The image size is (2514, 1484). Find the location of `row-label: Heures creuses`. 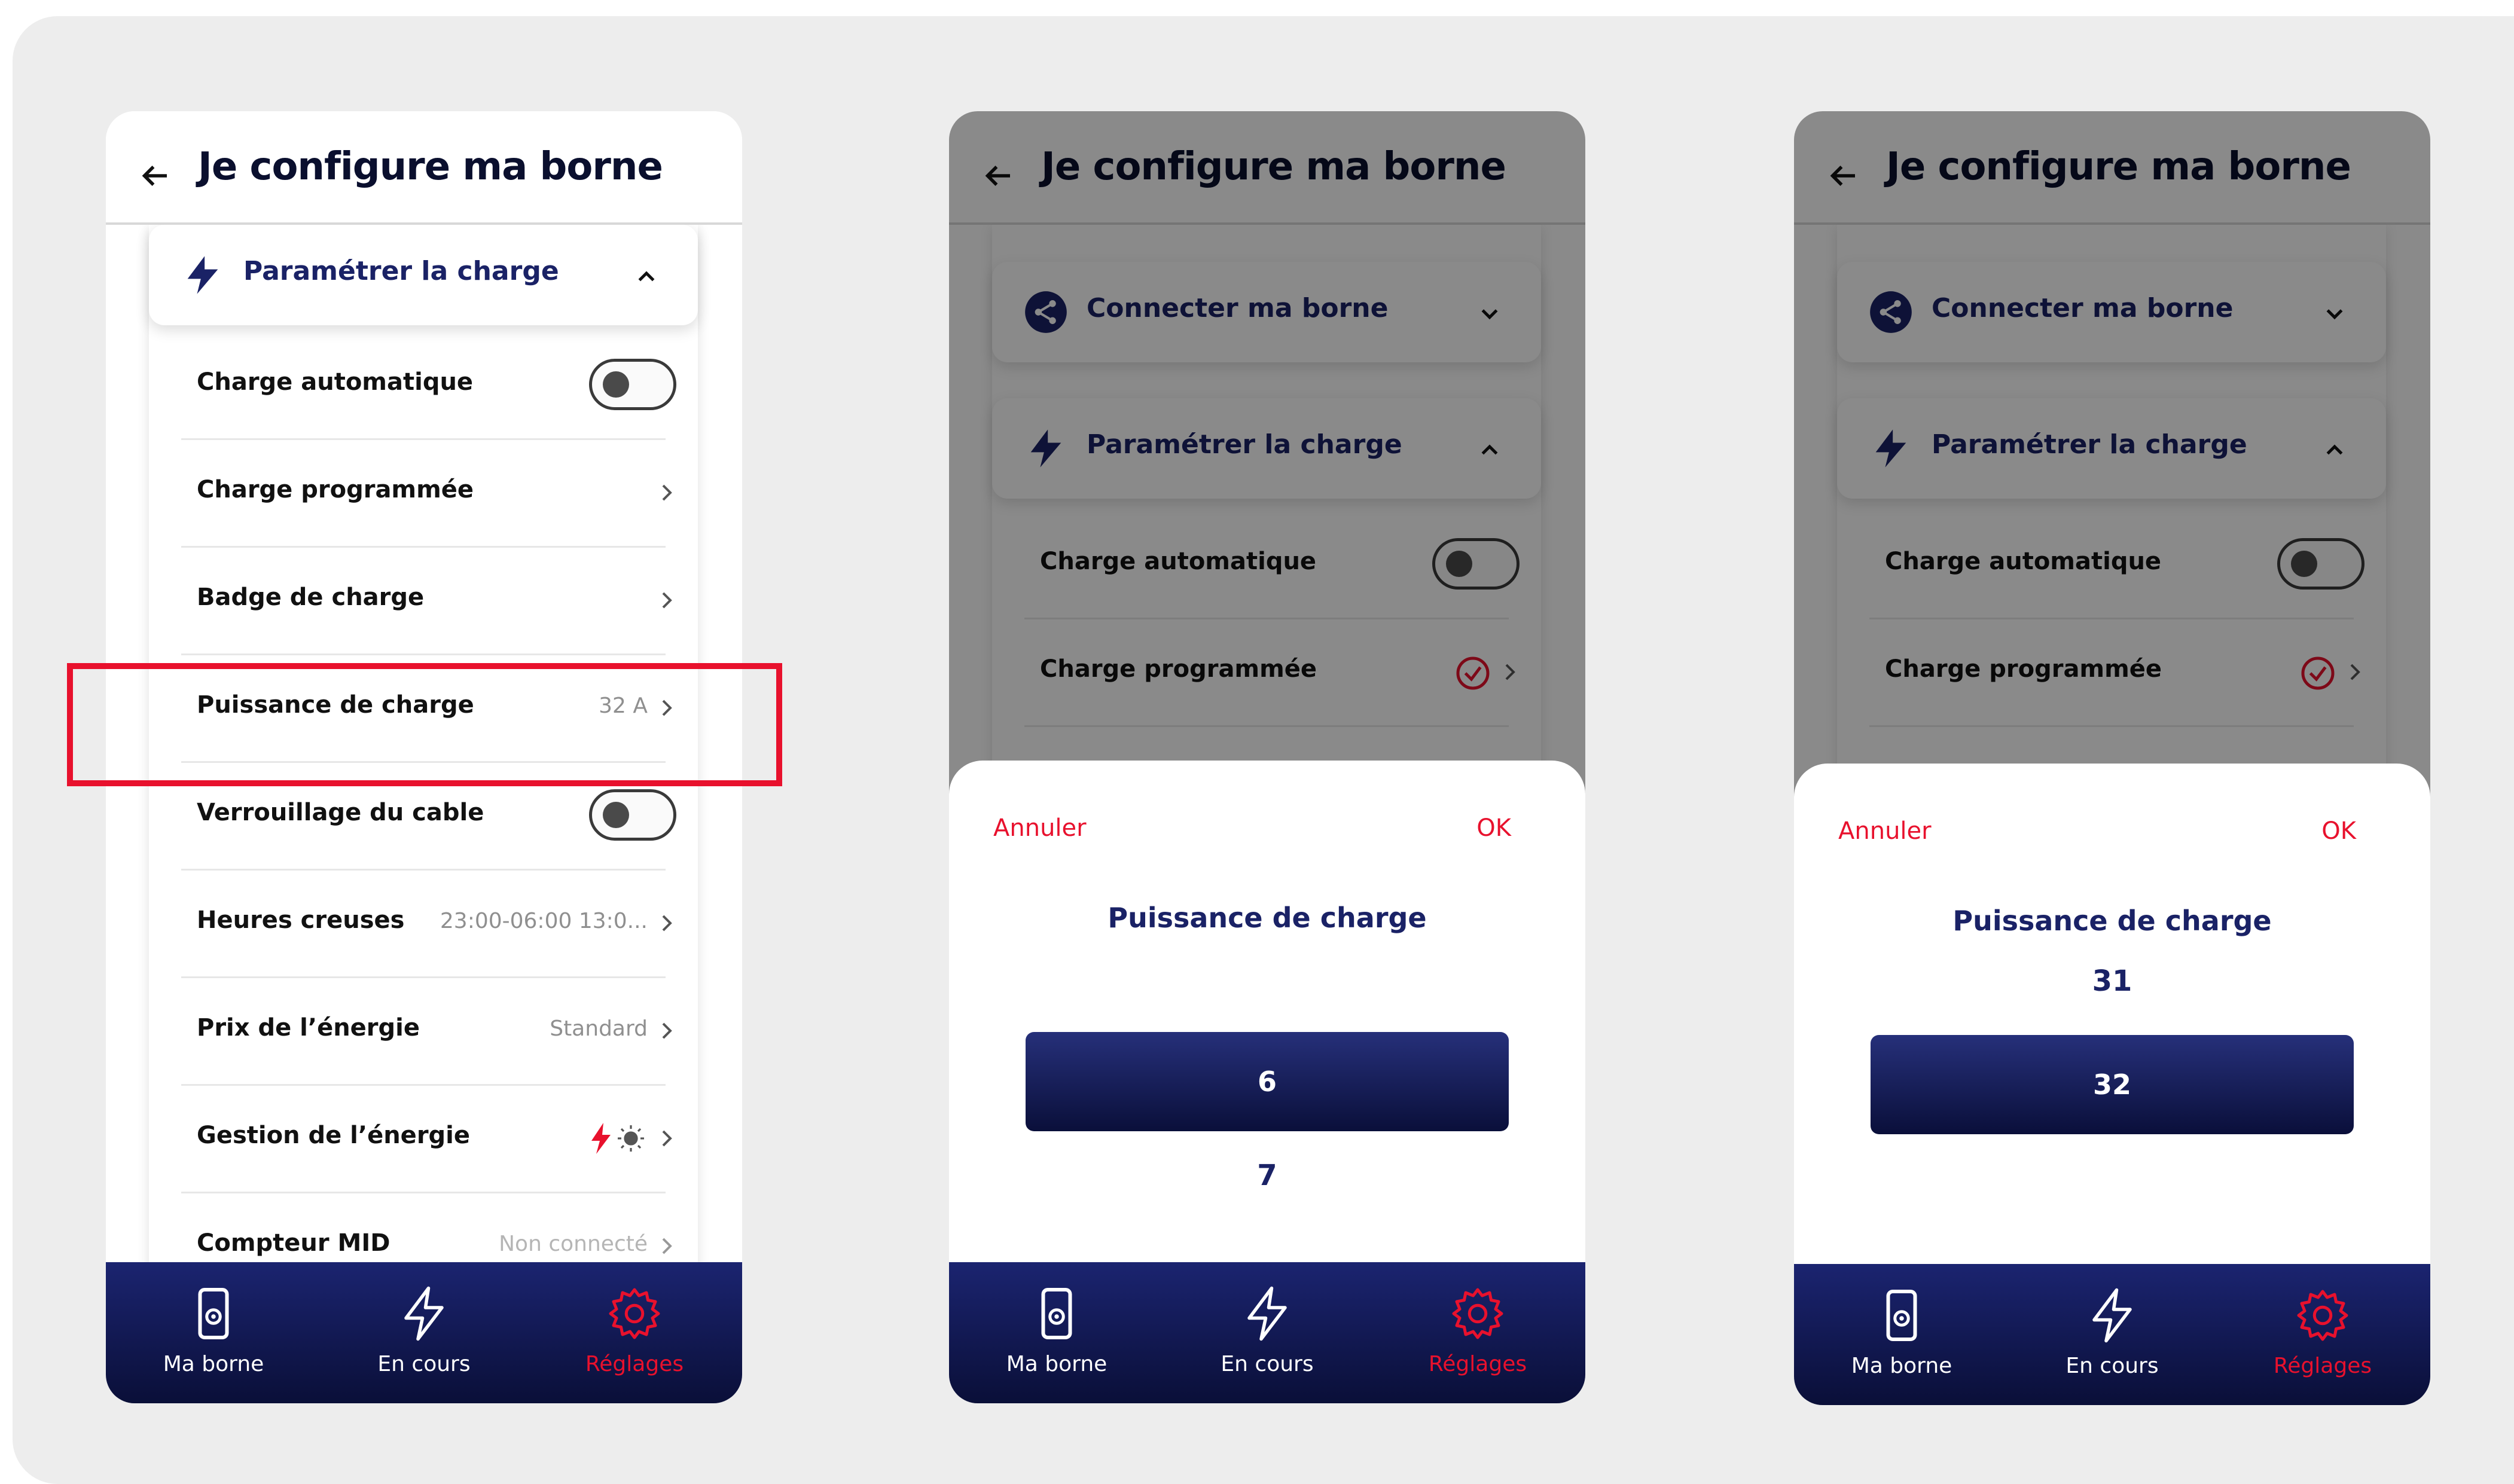

row-label: Heures creuses is located at coordinates (301, 920).